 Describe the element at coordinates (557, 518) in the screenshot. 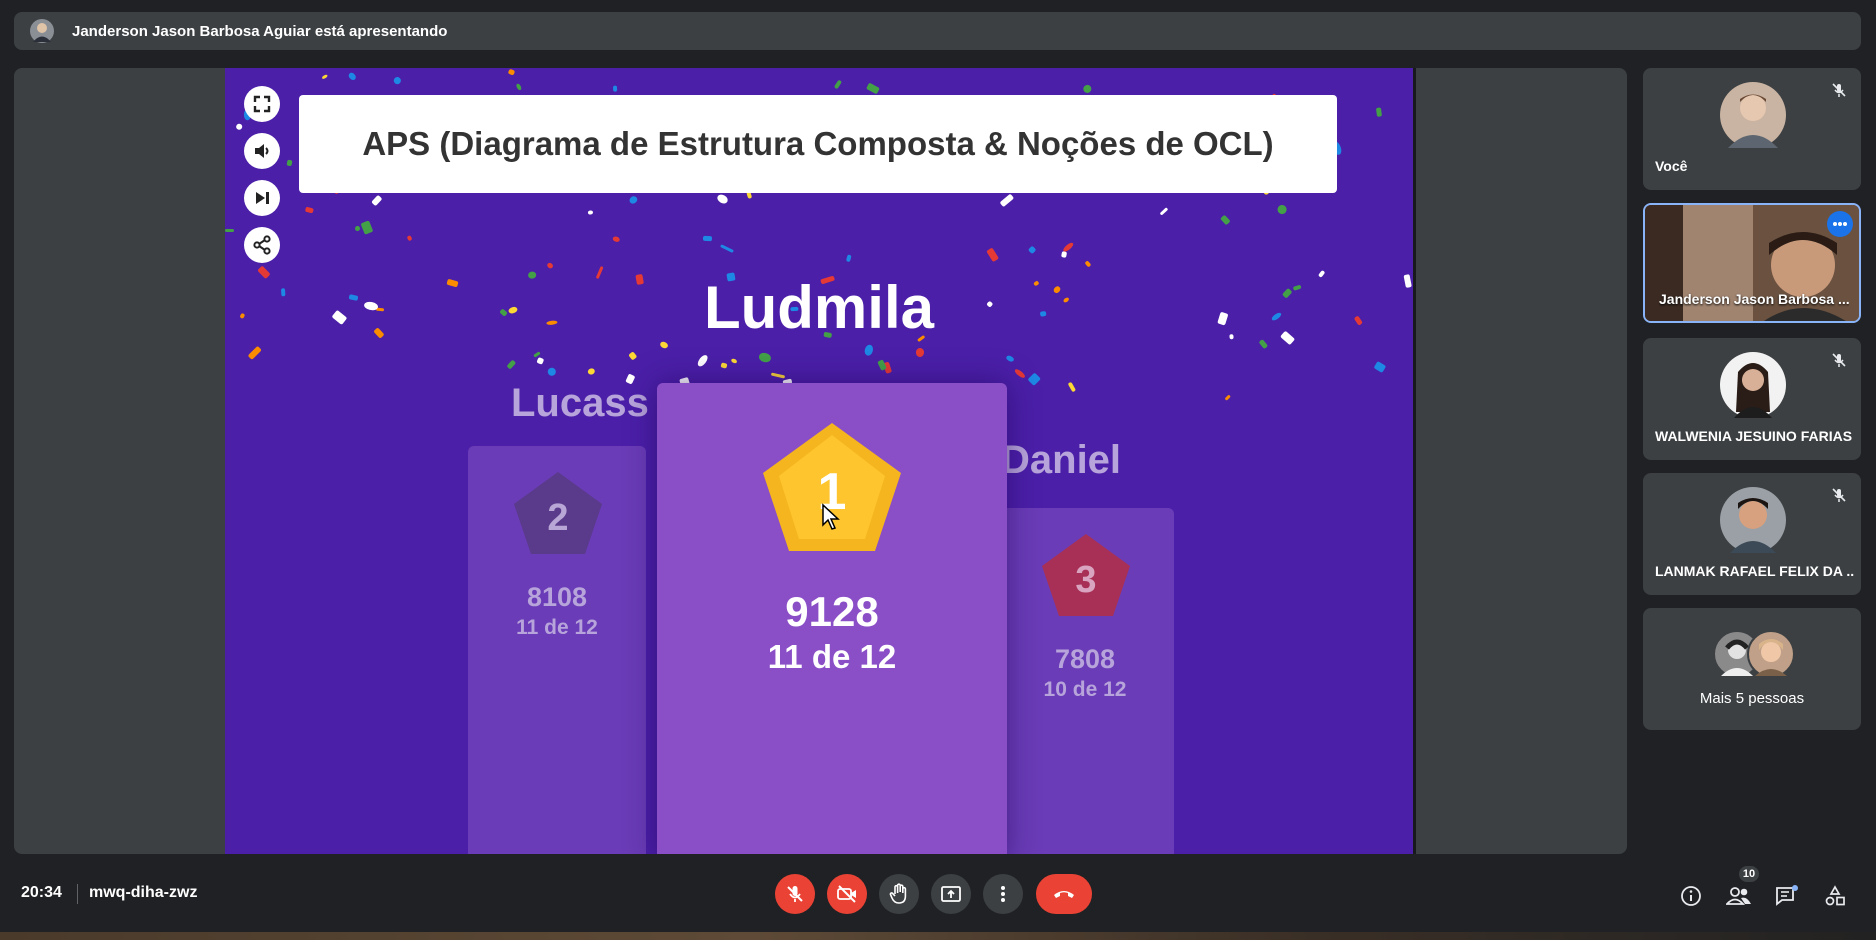

I see `second-place-rank: 2` at that location.